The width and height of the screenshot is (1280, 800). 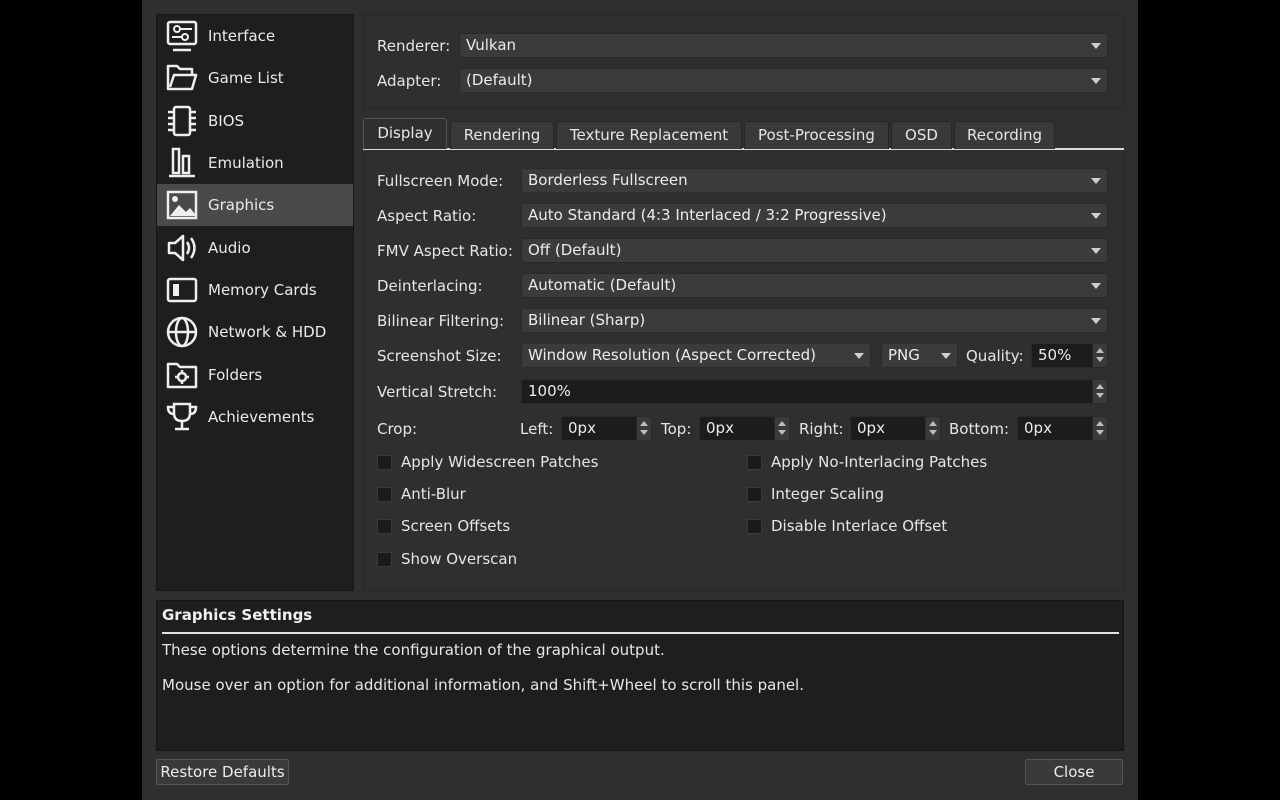 What do you see at coordinates (182, 205) in the screenshot?
I see `image-icon` at bounding box center [182, 205].